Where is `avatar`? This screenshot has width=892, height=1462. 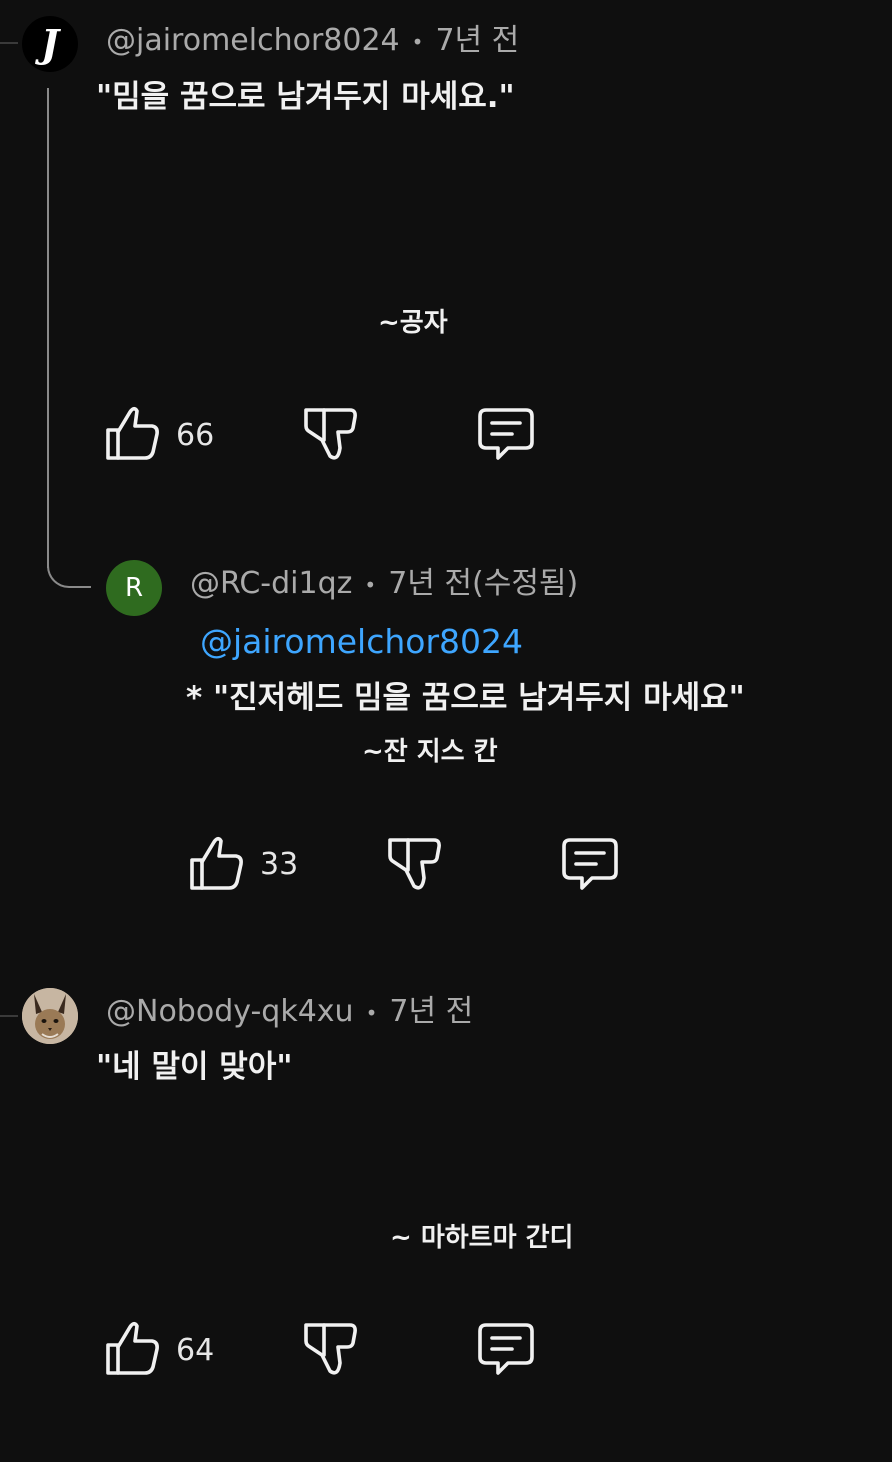 avatar is located at coordinates (50, 1016).